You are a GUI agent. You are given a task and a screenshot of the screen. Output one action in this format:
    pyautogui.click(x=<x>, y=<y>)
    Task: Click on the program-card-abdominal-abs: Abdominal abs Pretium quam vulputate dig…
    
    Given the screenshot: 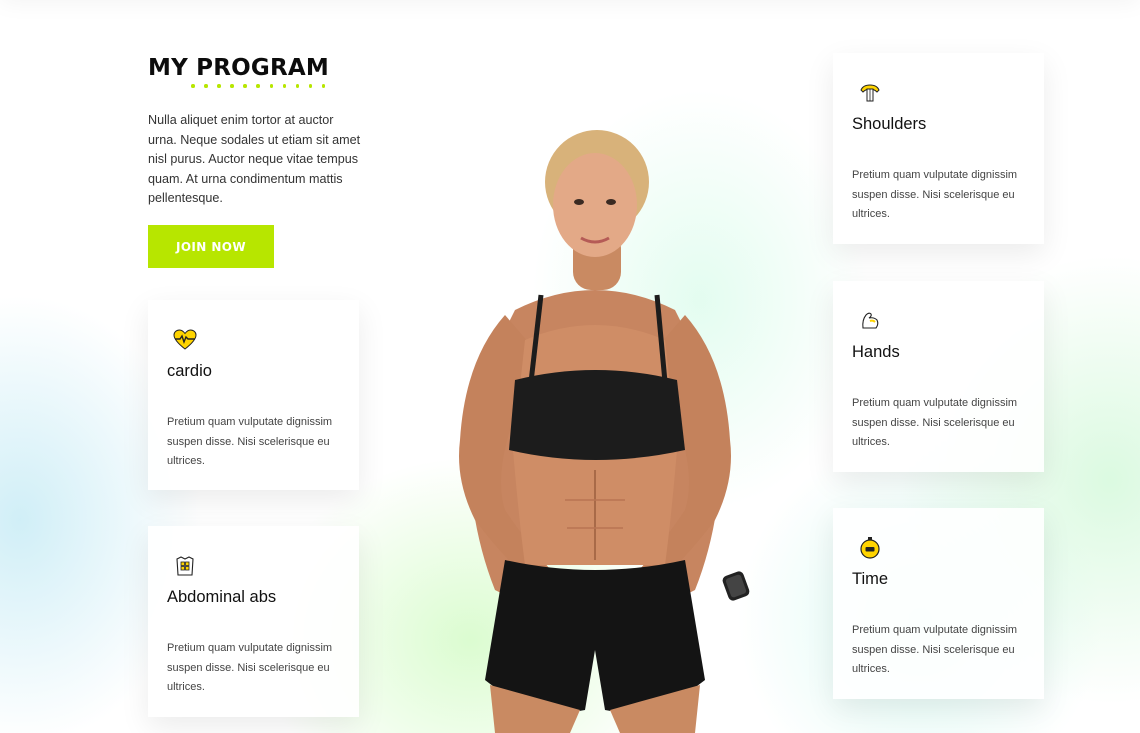 What is the action you would take?
    pyautogui.click(x=253, y=621)
    